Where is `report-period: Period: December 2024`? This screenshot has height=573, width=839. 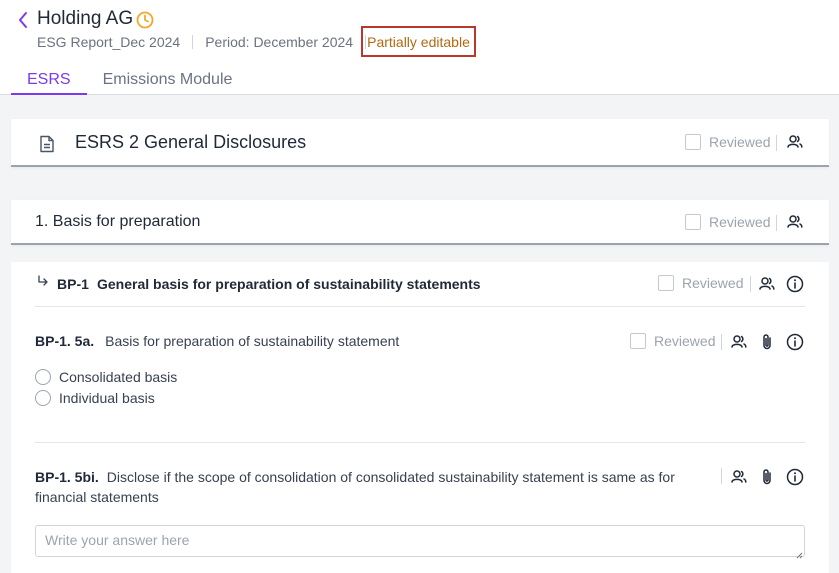
report-period: Period: December 2024 is located at coordinates (279, 42).